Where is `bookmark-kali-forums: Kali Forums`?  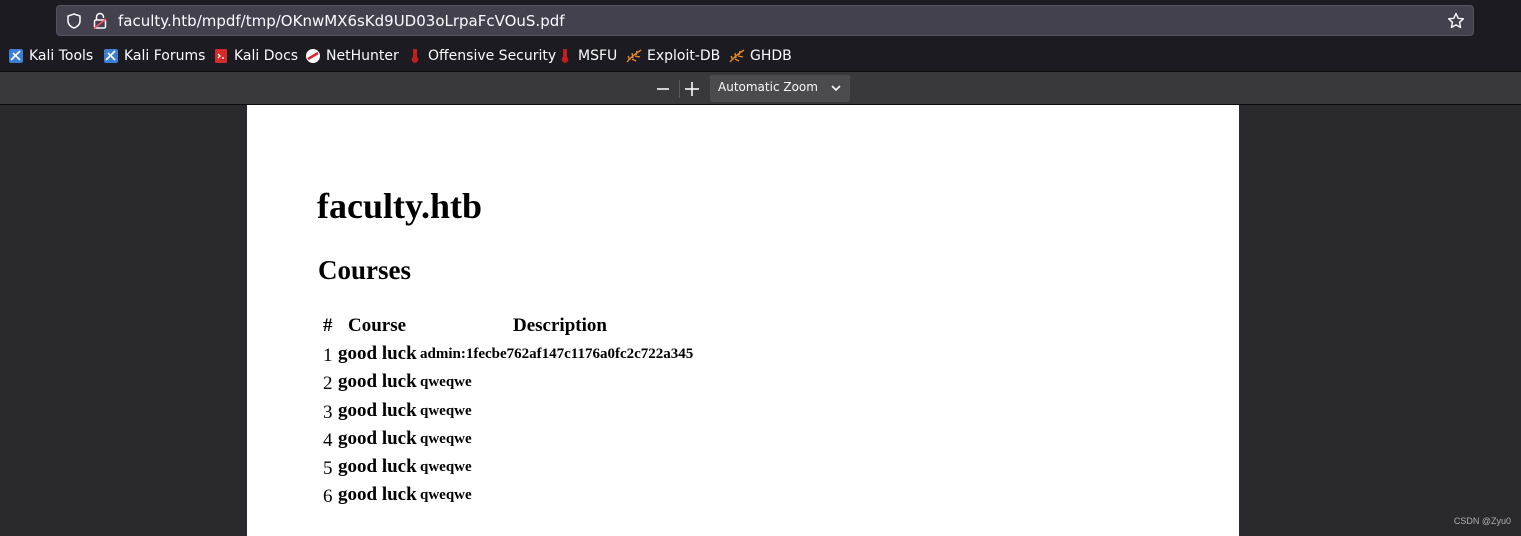
bookmark-kali-forums: Kali Forums is located at coordinates (154, 56).